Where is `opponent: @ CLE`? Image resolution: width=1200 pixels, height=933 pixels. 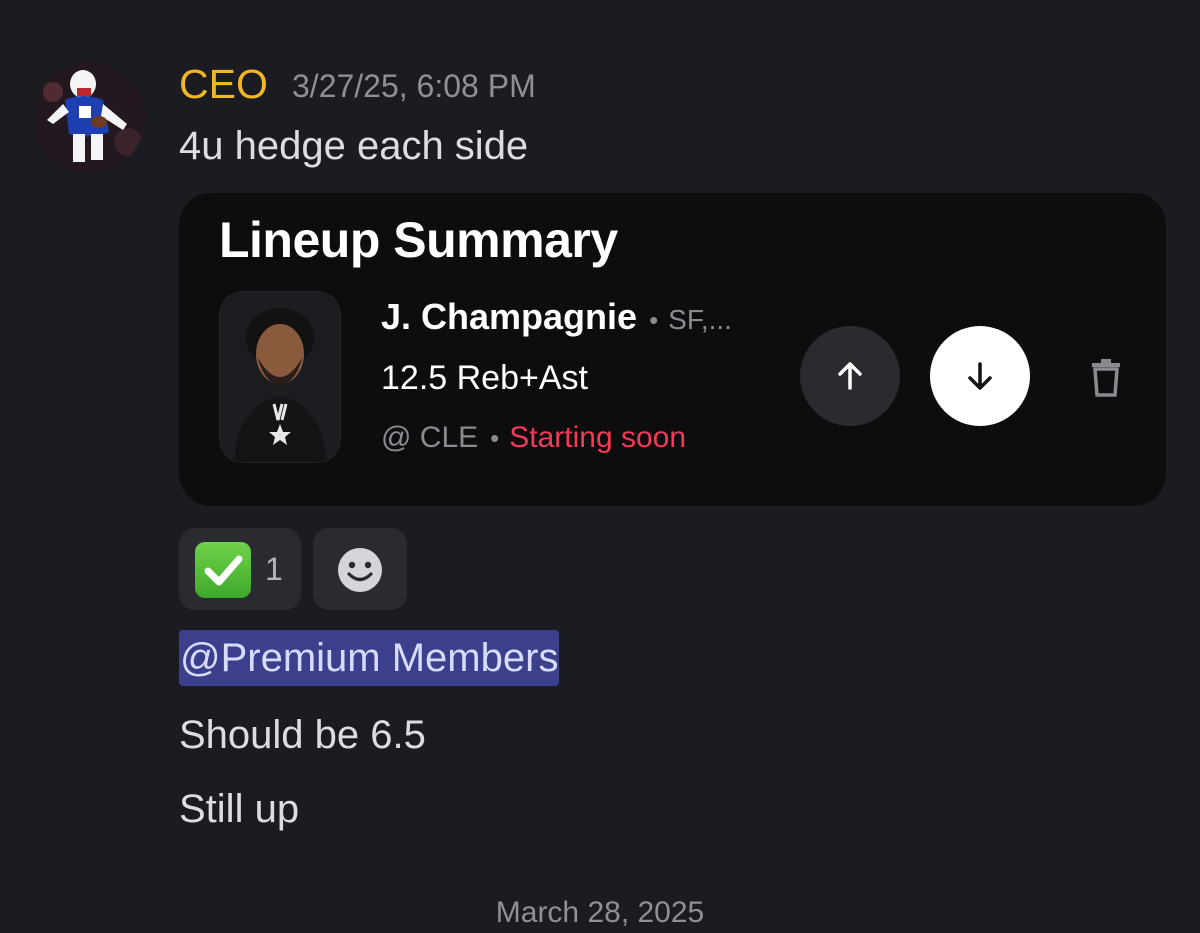 opponent: @ CLE is located at coordinates (430, 437).